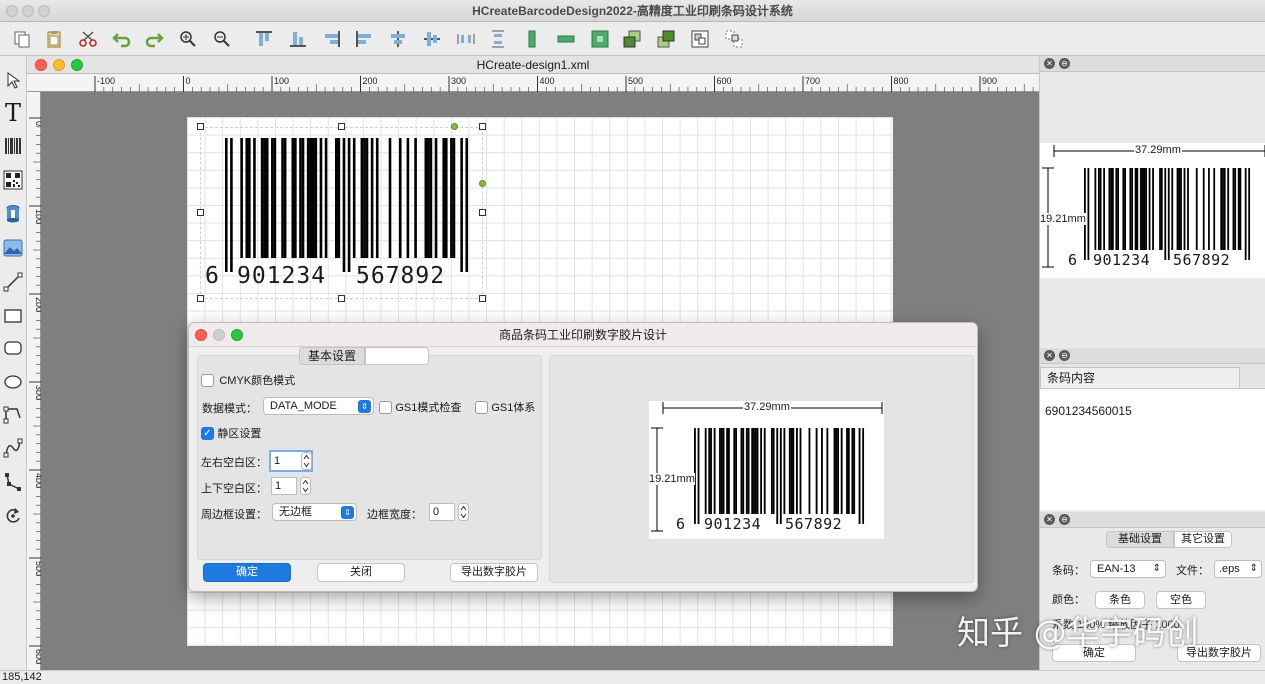 The height and width of the screenshot is (684, 1265). I want to click on rotate-handle, so click(454, 126).